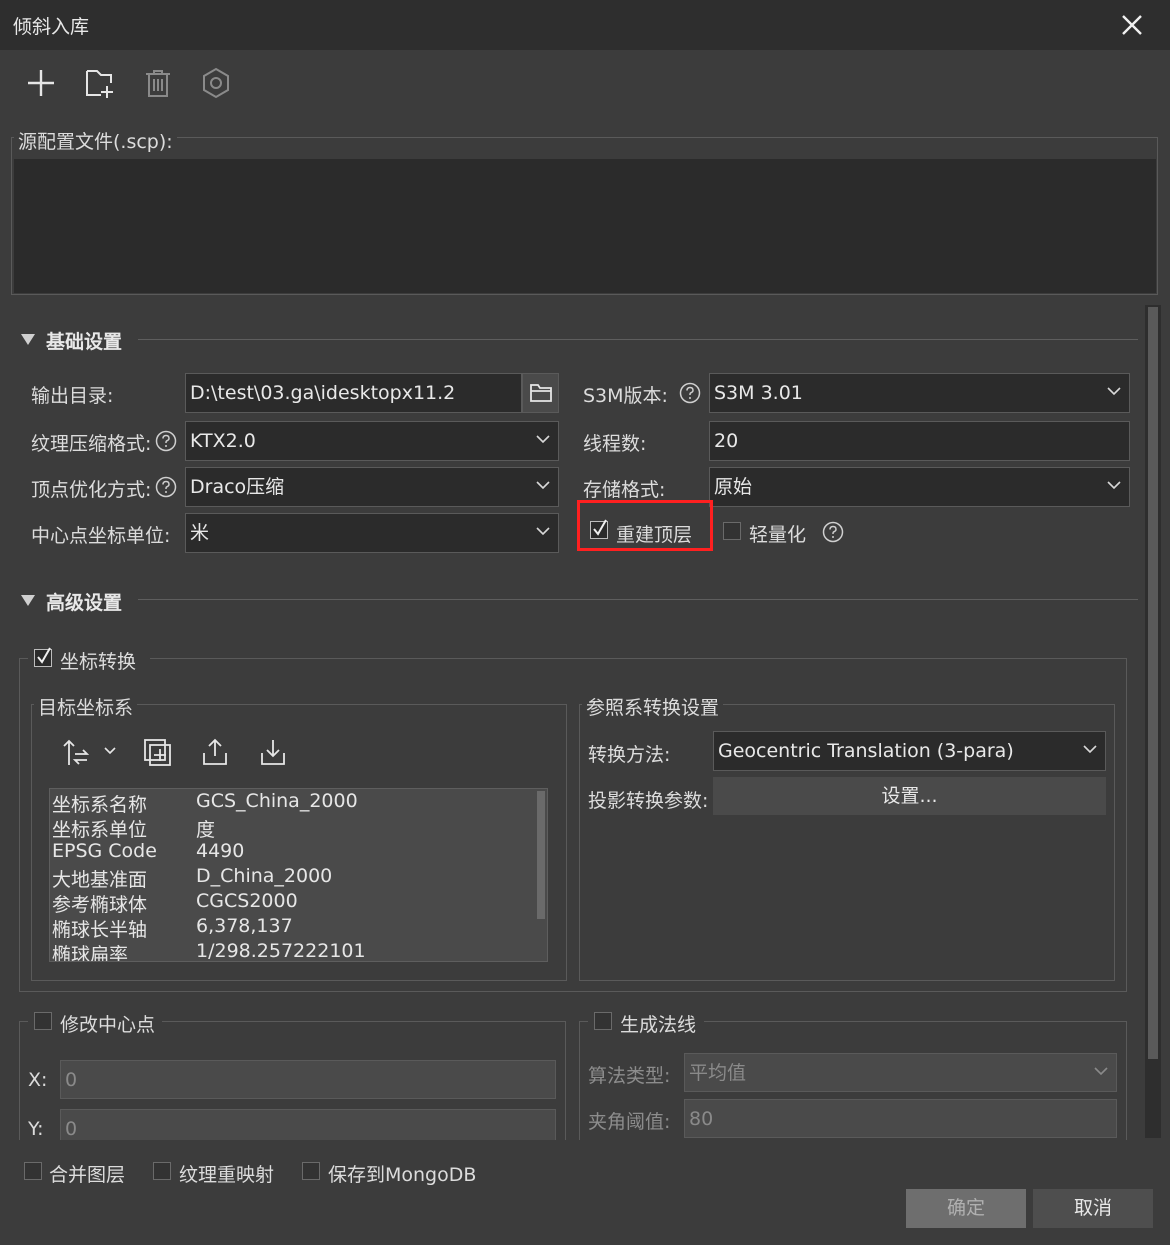 Image resolution: width=1170 pixels, height=1245 pixels. I want to click on lightweight-checkbox, so click(732, 531).